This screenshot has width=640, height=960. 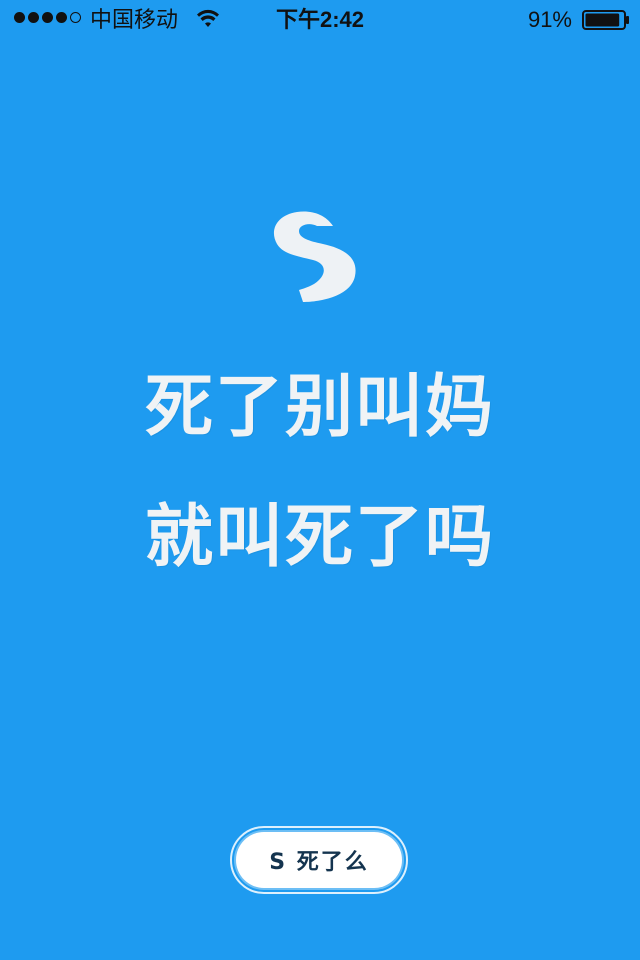 What do you see at coordinates (605, 20) in the screenshot?
I see `battery-icon` at bounding box center [605, 20].